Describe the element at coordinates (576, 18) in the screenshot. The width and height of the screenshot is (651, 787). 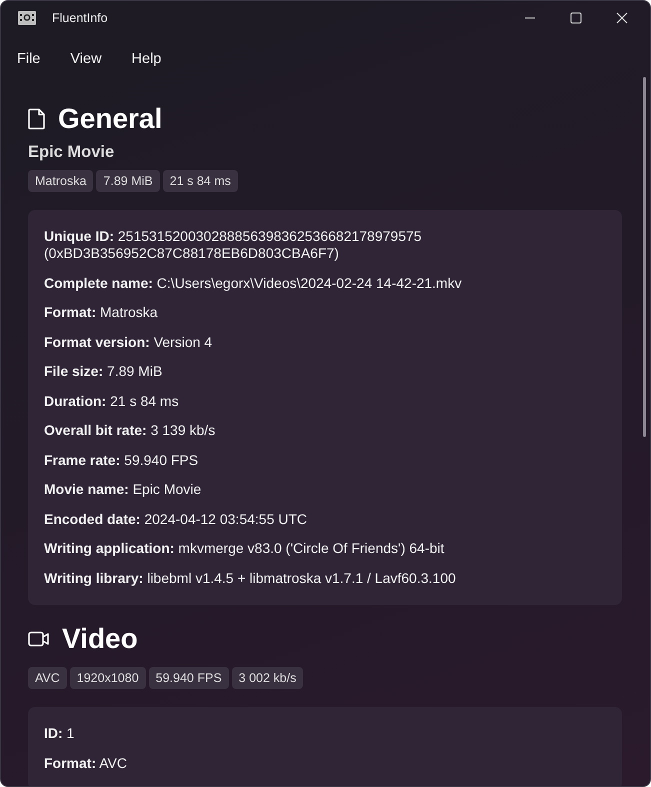
I see `maximize-icon` at that location.